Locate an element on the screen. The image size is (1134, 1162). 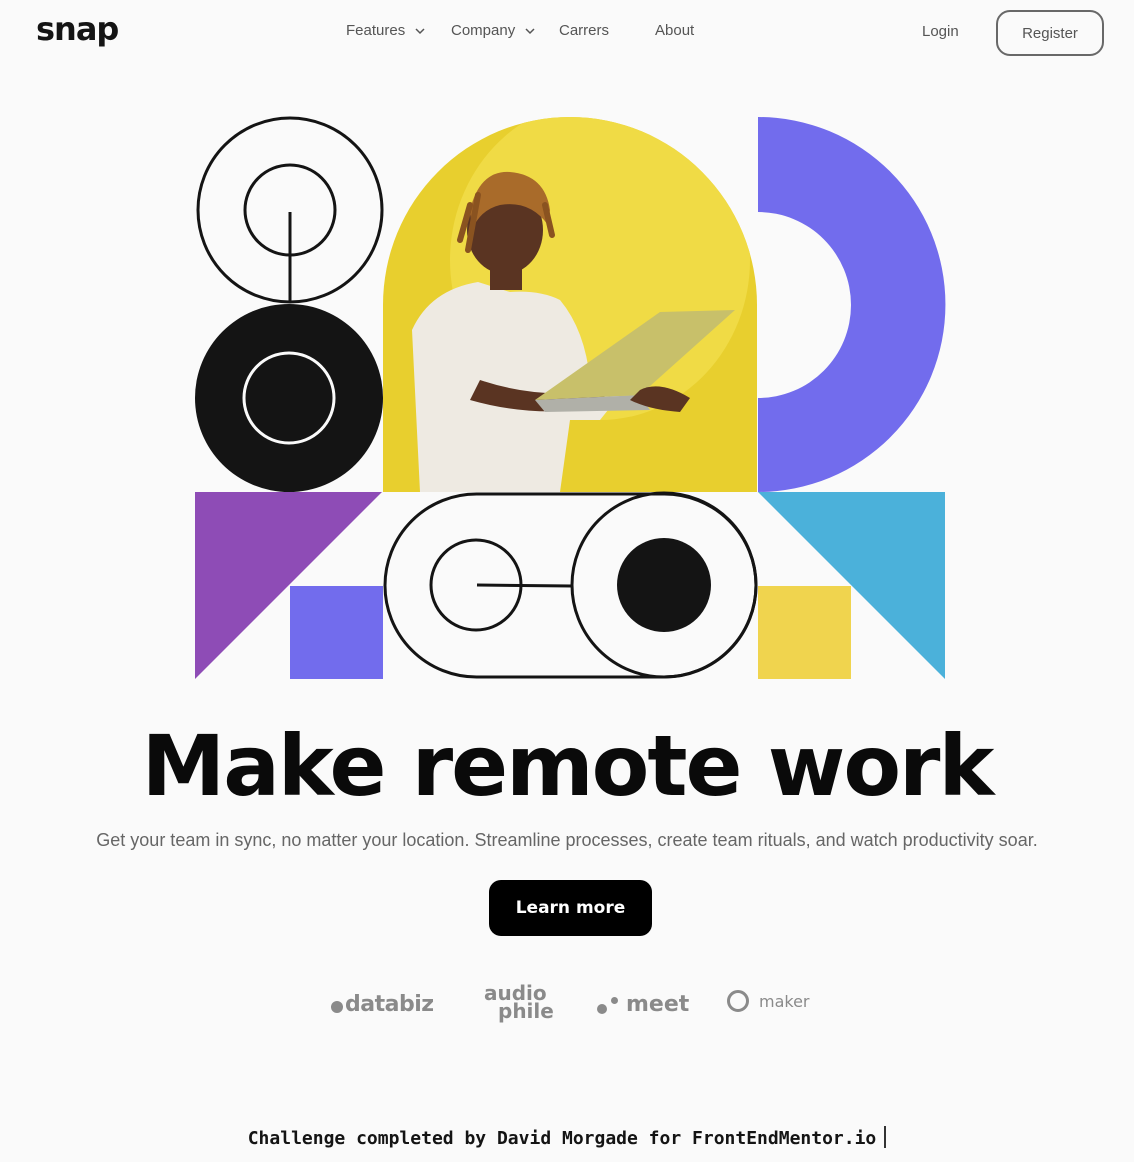
maker-logo-text: maker is located at coordinates (784, 1001).